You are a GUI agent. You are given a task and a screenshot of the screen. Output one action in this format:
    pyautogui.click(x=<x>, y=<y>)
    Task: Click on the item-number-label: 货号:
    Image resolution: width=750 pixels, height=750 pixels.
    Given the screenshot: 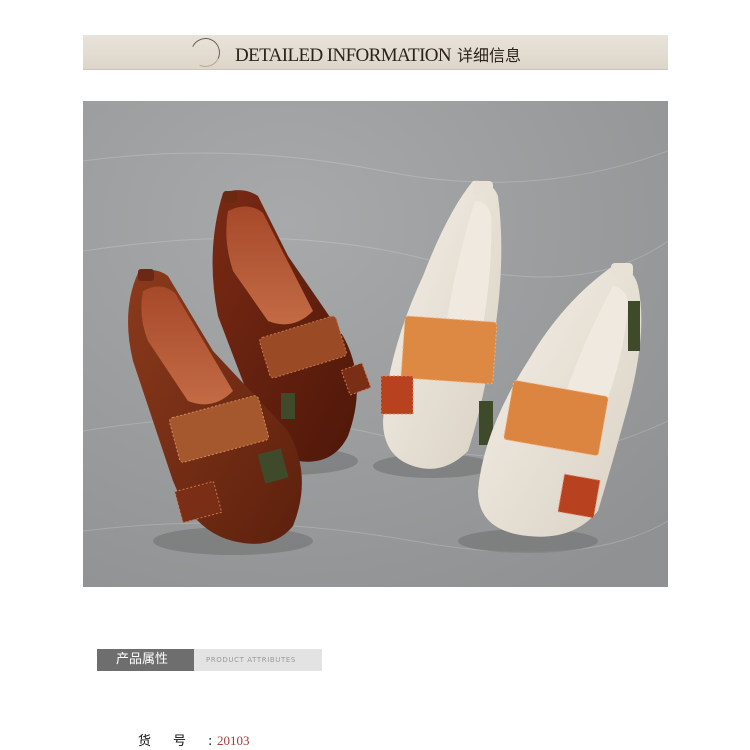 What is the action you would take?
    pyautogui.click(x=175, y=739)
    